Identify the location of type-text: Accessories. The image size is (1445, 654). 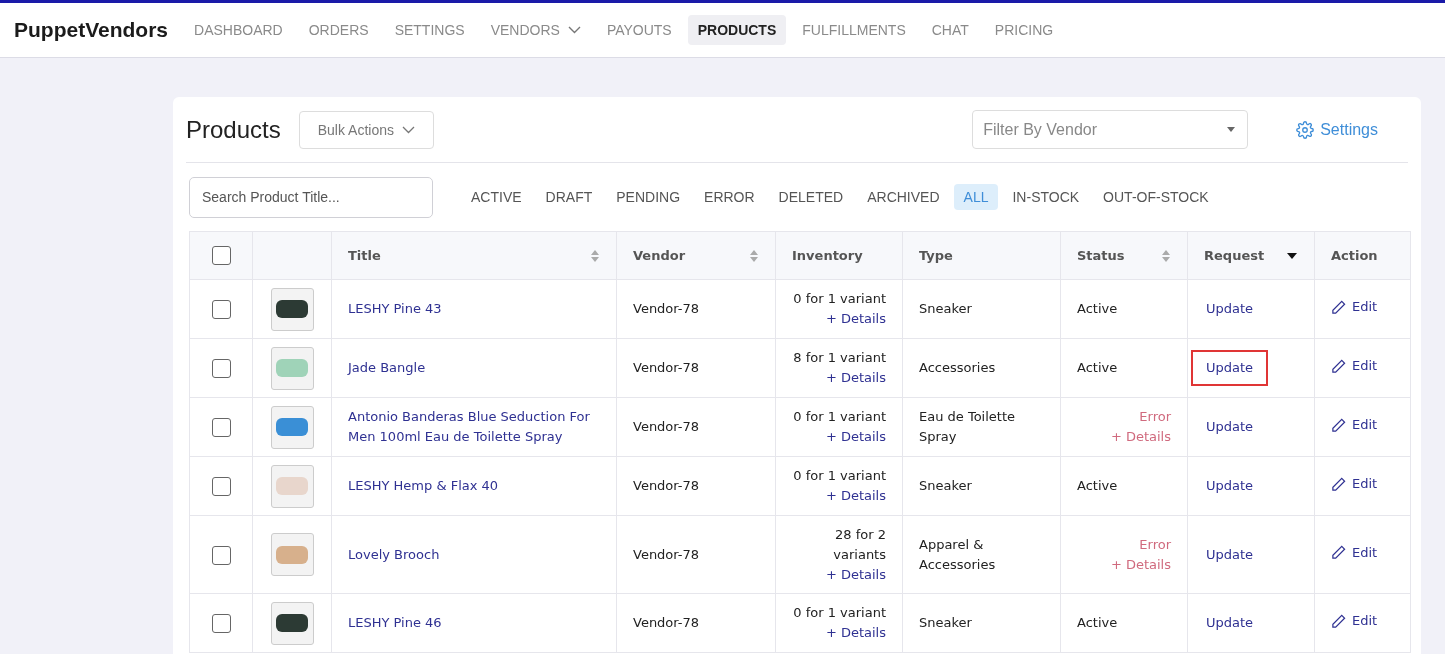
(957, 367).